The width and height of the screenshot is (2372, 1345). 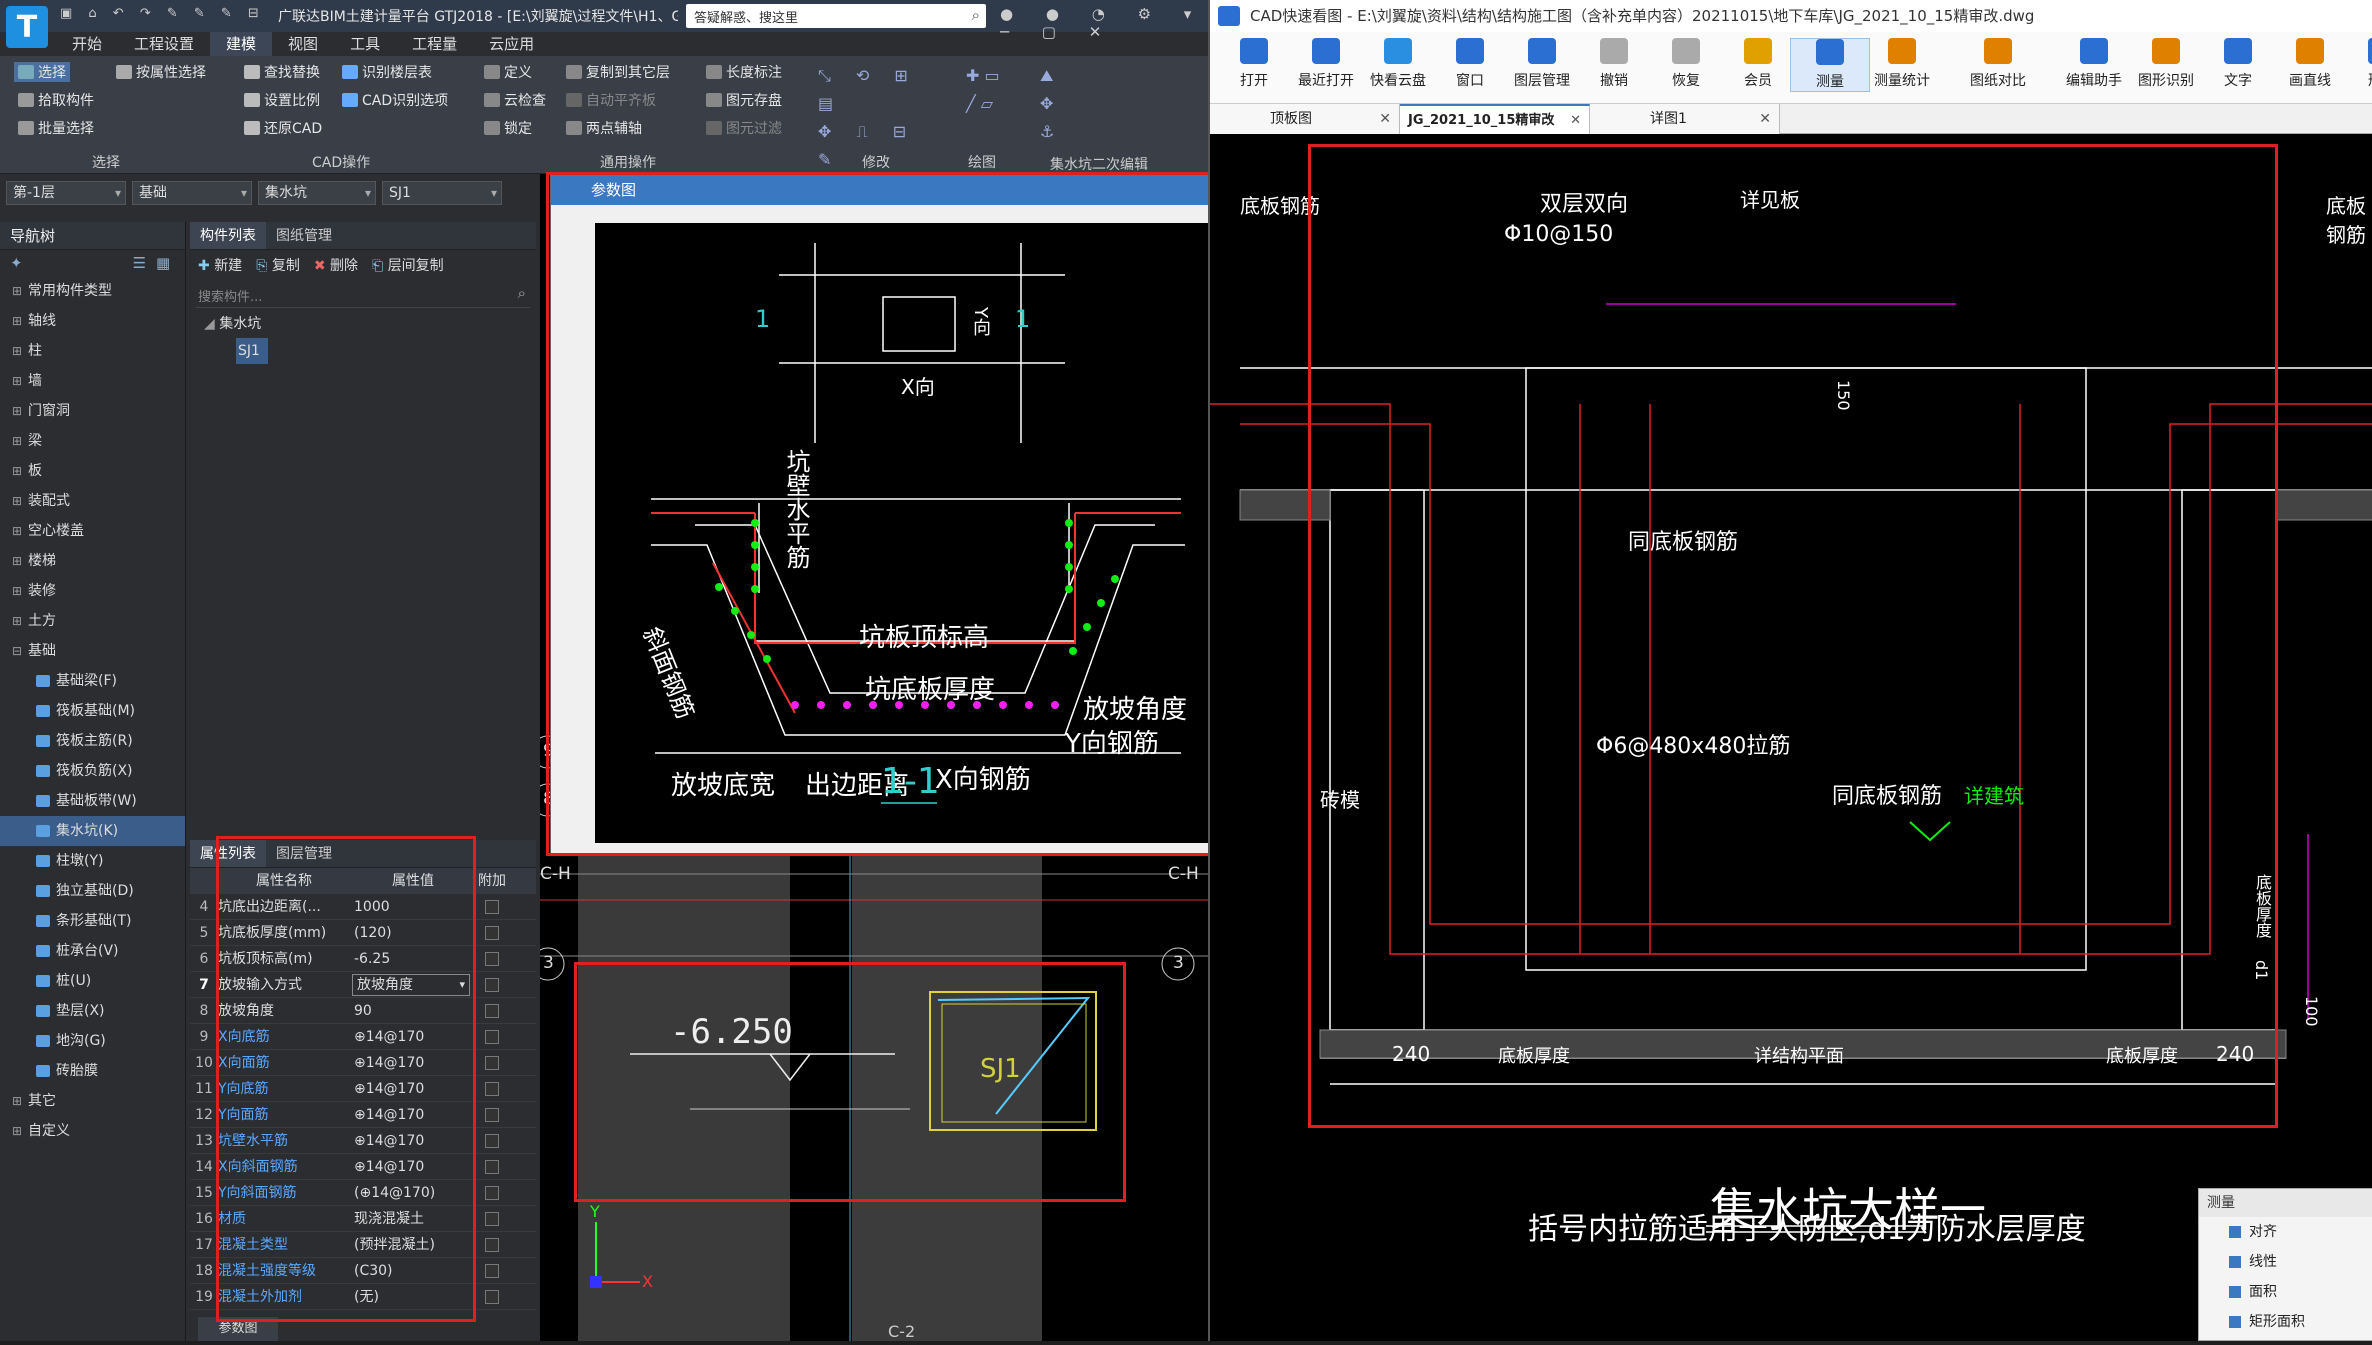 What do you see at coordinates (162, 13) in the screenshot?
I see `quick-access-toolbar: ▣ ⌂ ↶ ↷ ✎ ✎ ✎ ⊟` at bounding box center [162, 13].